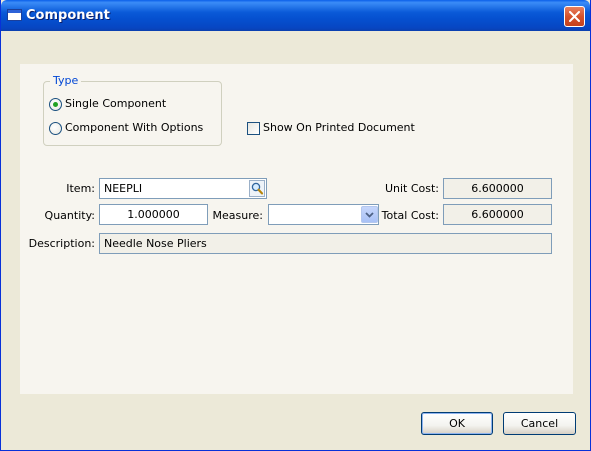  Describe the element at coordinates (61, 243) in the screenshot. I see `description-label: Description:` at that location.